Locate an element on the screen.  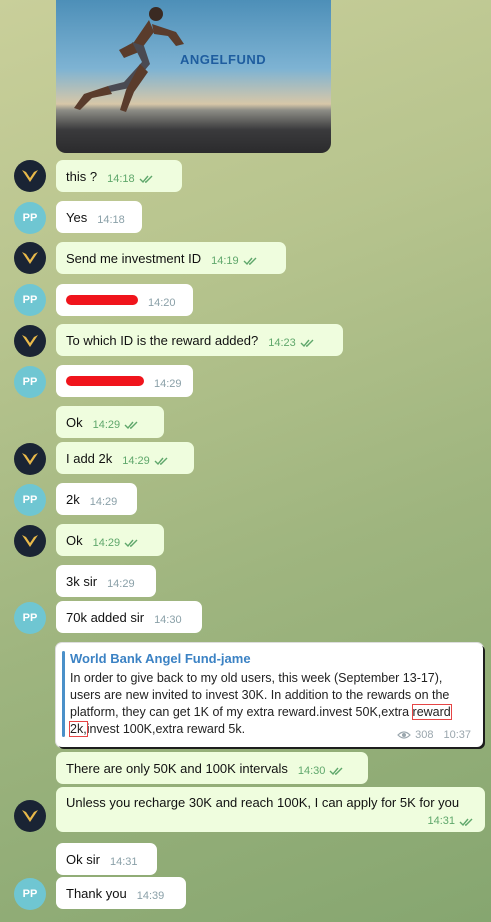
message-bubble: this ? 14:18 is located at coordinates (119, 176).